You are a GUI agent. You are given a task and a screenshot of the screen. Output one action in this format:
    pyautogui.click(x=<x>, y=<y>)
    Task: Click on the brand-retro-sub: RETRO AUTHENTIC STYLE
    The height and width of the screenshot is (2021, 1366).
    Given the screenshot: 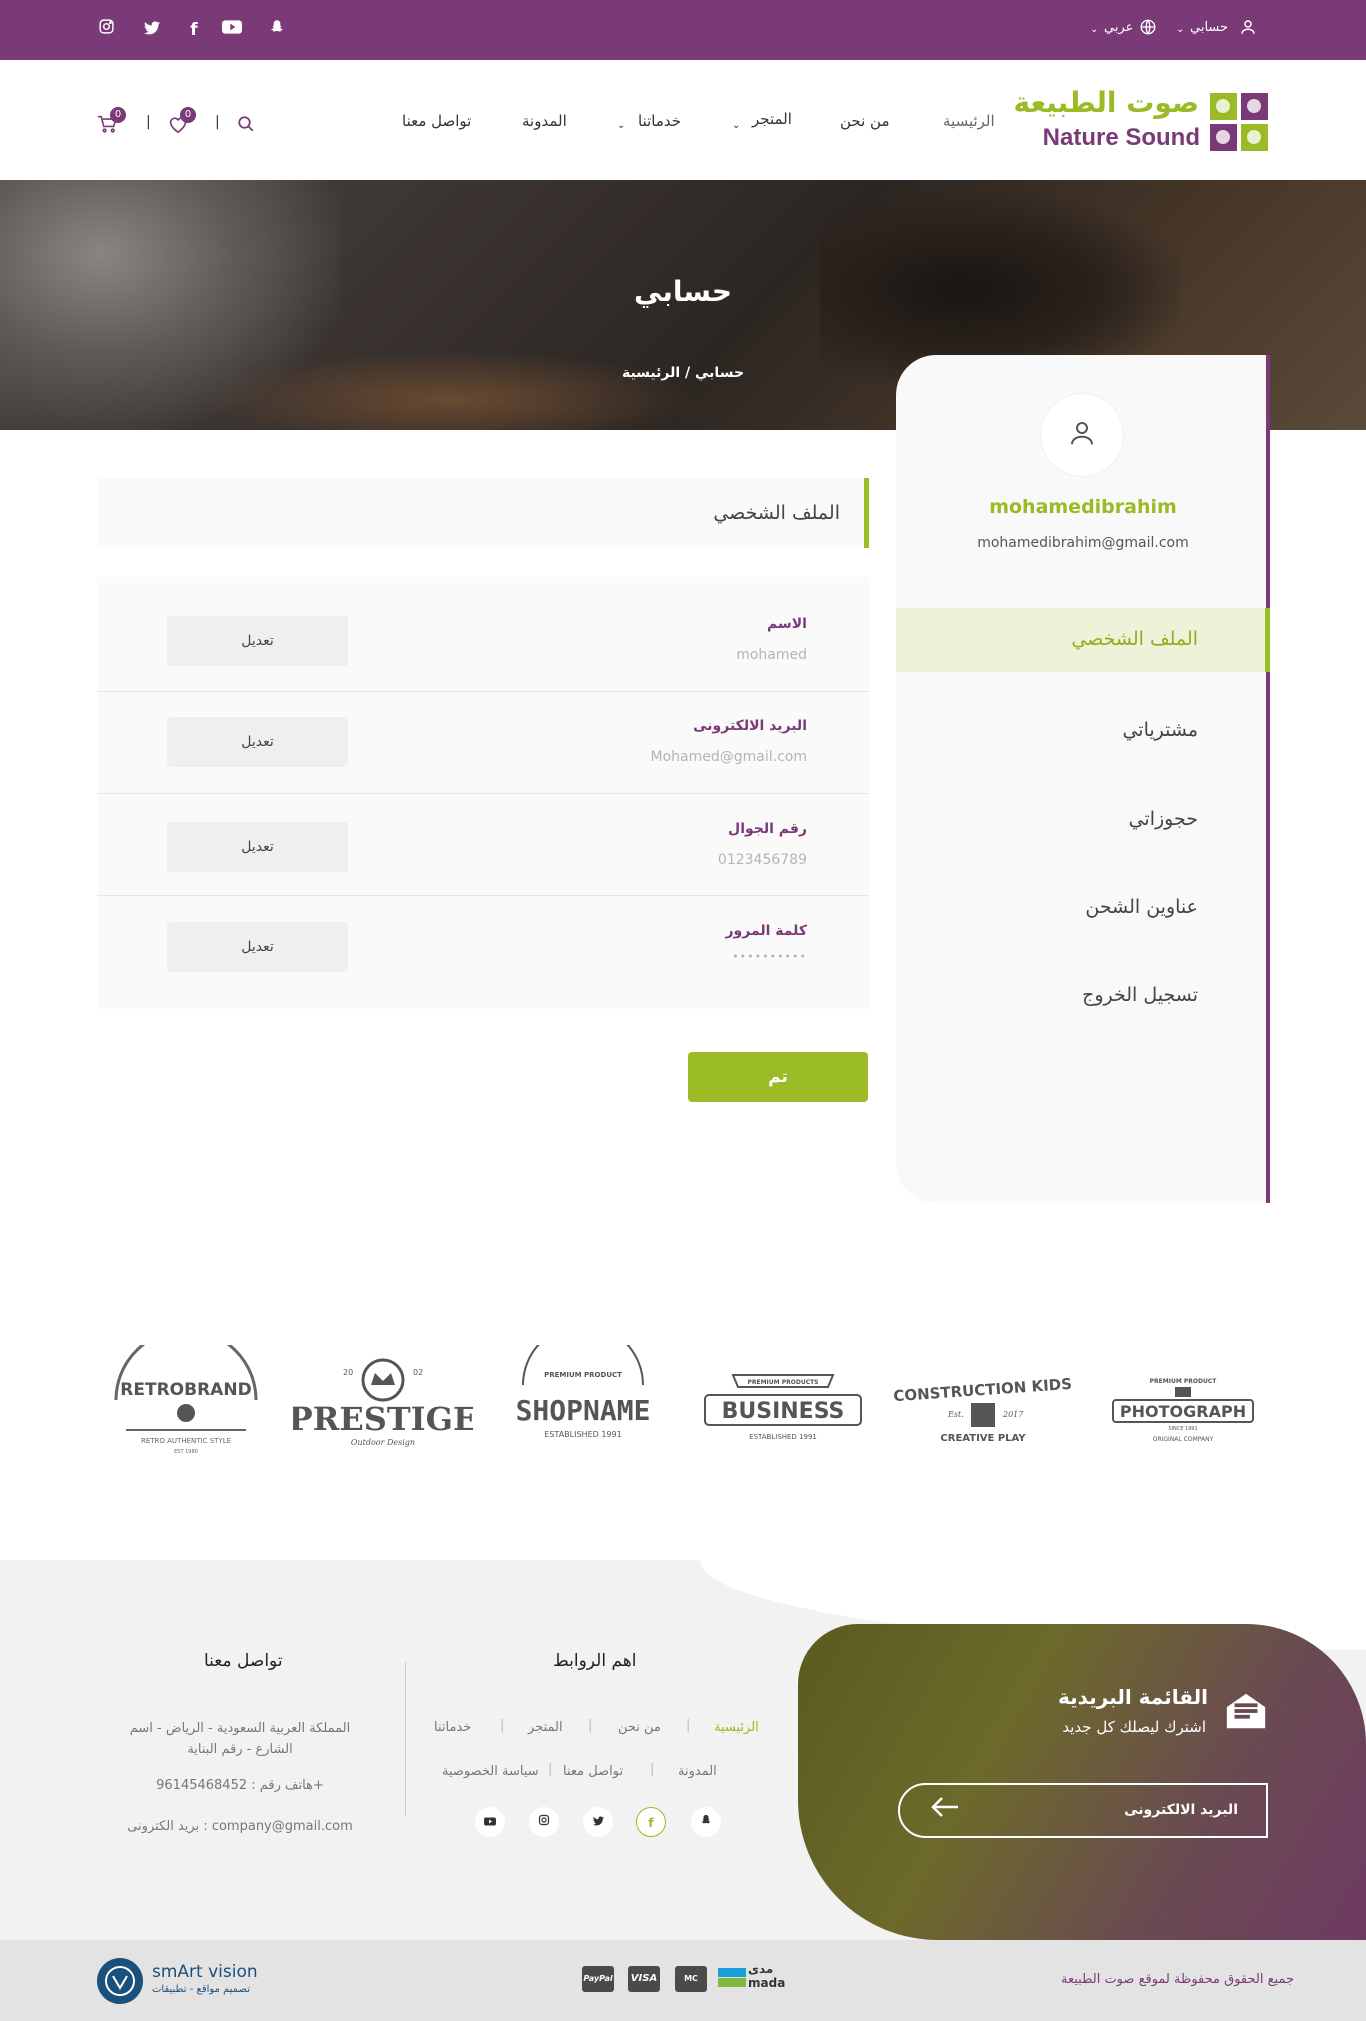 What is the action you would take?
    pyautogui.click(x=186, y=1441)
    